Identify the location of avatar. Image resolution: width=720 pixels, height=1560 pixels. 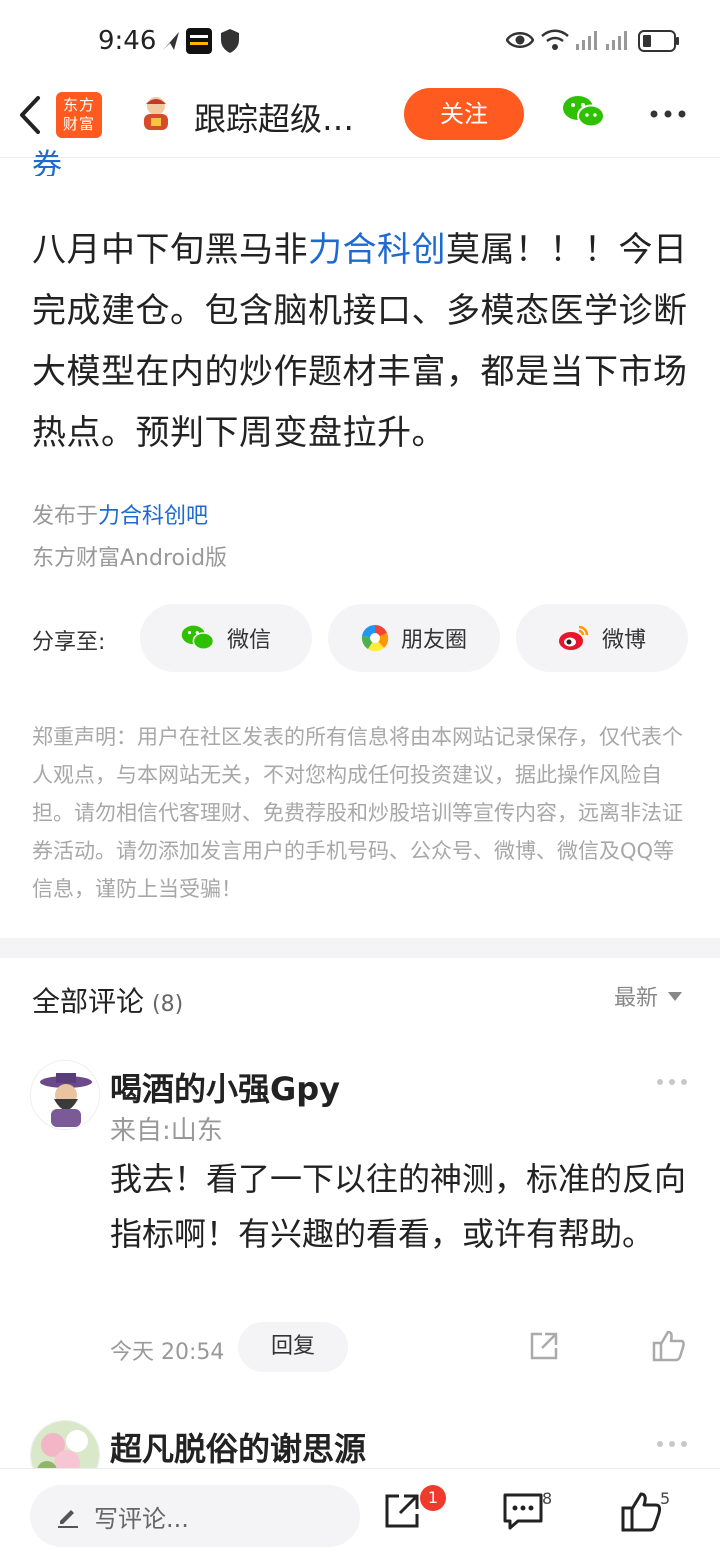
(65, 1095).